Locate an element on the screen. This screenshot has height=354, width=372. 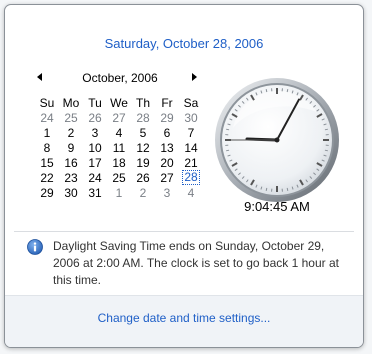
calendar-week-row: 22 23 24 25 26 27 28 is located at coordinates (119, 177).